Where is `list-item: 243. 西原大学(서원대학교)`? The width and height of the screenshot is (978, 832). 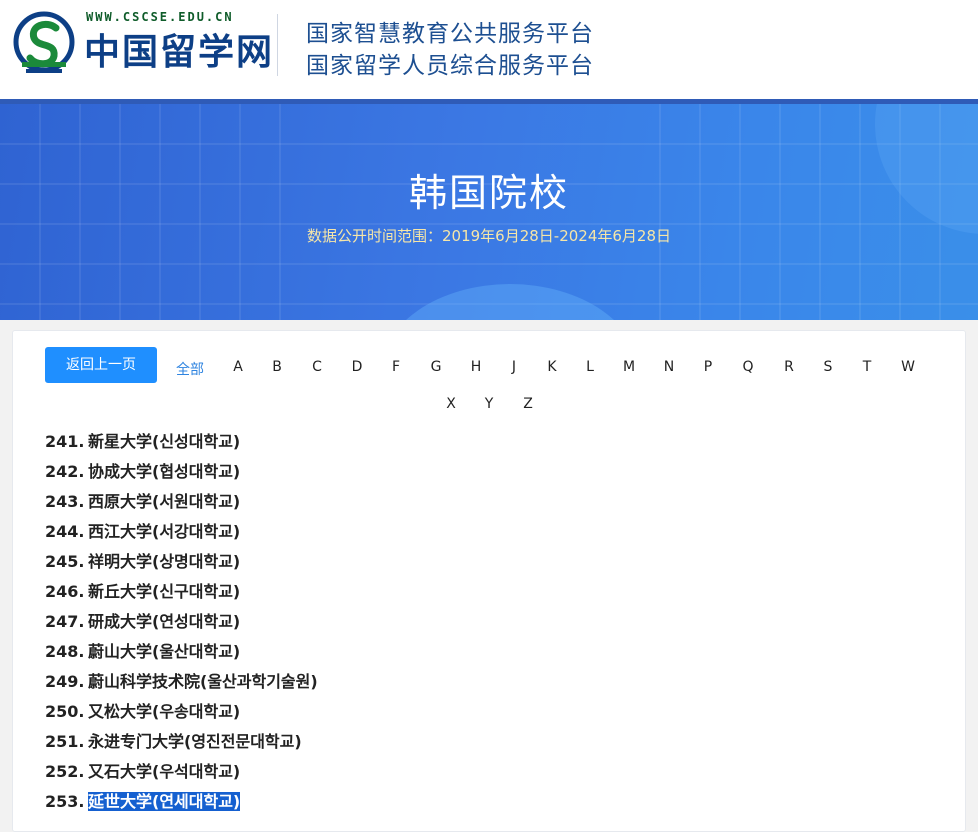
list-item: 243. 西原大学(서원대학교) is located at coordinates (181, 506).